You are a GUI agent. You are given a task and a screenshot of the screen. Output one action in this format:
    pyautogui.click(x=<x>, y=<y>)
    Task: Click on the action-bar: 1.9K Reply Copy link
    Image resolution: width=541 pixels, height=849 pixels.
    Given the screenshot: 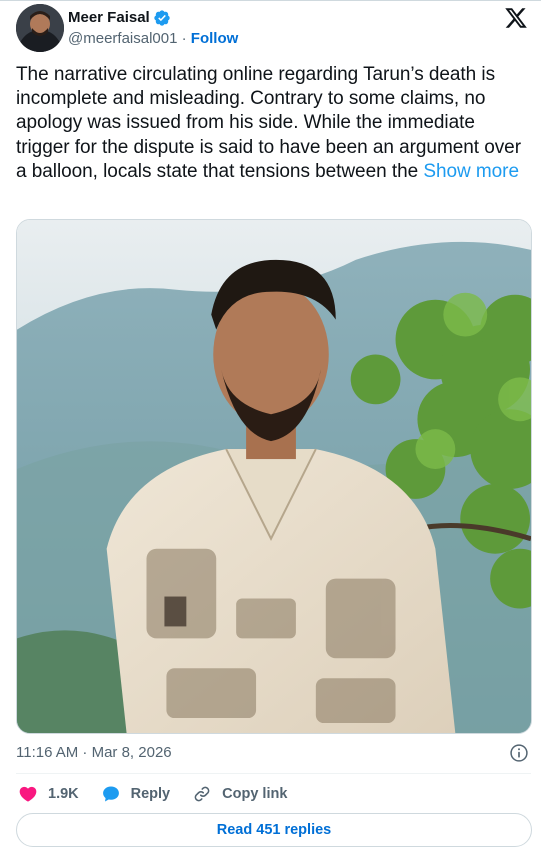 What is the action you would take?
    pyautogui.click(x=163, y=794)
    